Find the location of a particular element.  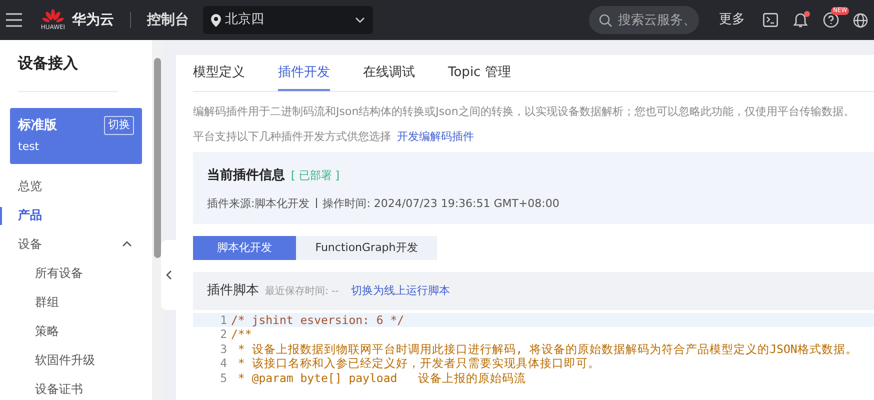

brand-name: 华为云 is located at coordinates (93, 20).